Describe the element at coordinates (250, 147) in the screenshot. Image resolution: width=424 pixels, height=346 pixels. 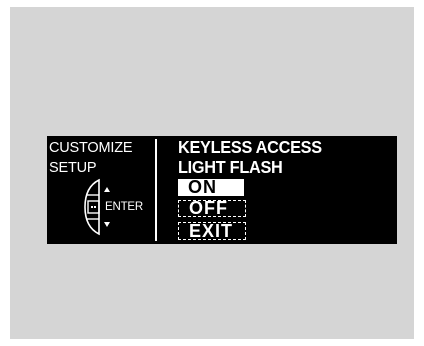
I see `setting-heading-line1: KEYLESS ACCESS` at that location.